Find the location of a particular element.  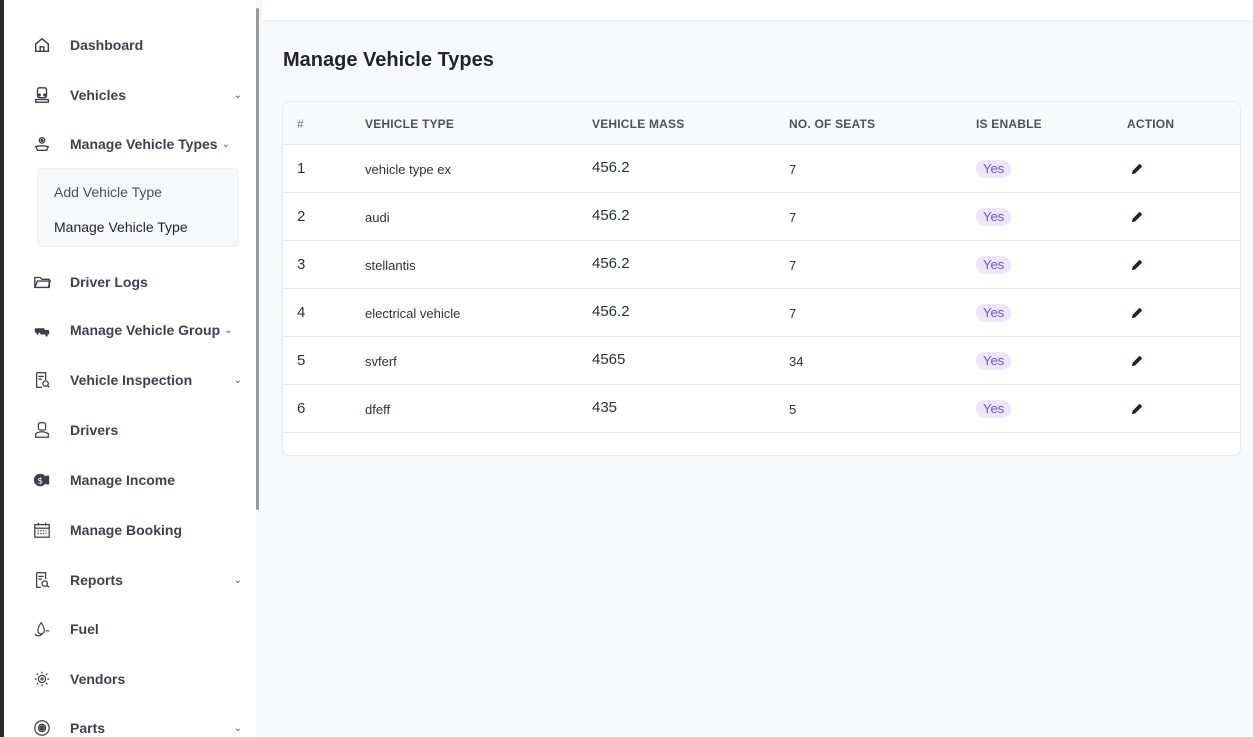

vehicle-icon is located at coordinates (42, 95).